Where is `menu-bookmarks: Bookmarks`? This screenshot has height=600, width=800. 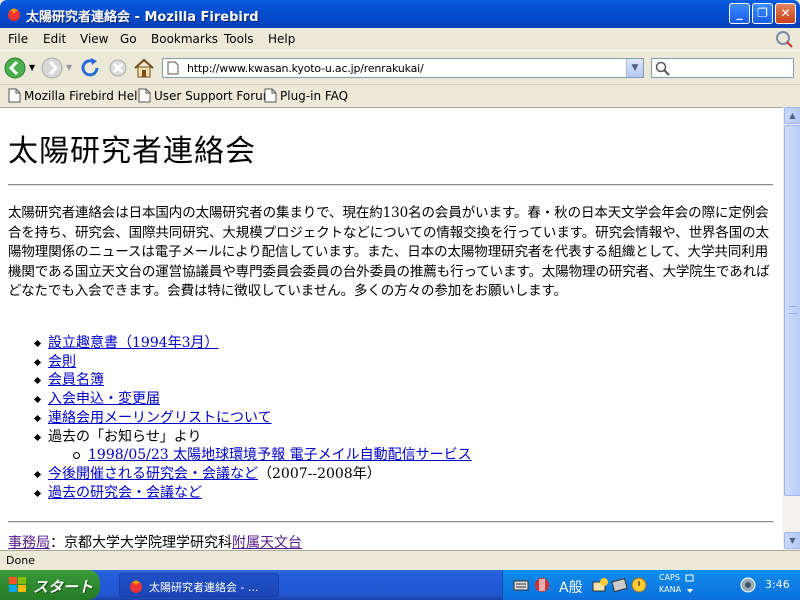
menu-bookmarks: Bookmarks is located at coordinates (184, 39).